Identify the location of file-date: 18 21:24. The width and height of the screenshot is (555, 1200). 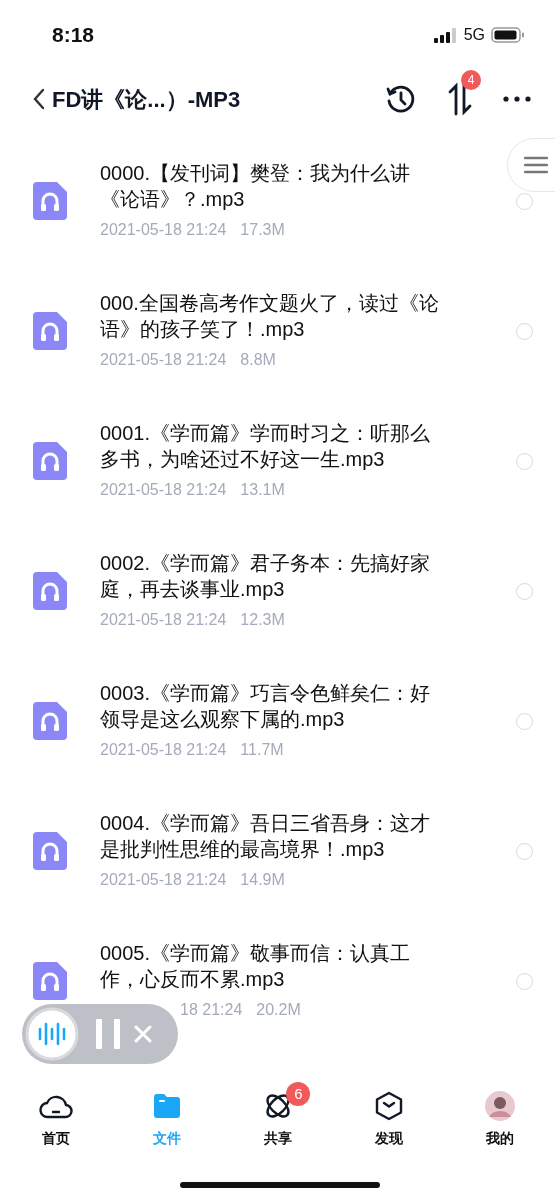
(211, 1010).